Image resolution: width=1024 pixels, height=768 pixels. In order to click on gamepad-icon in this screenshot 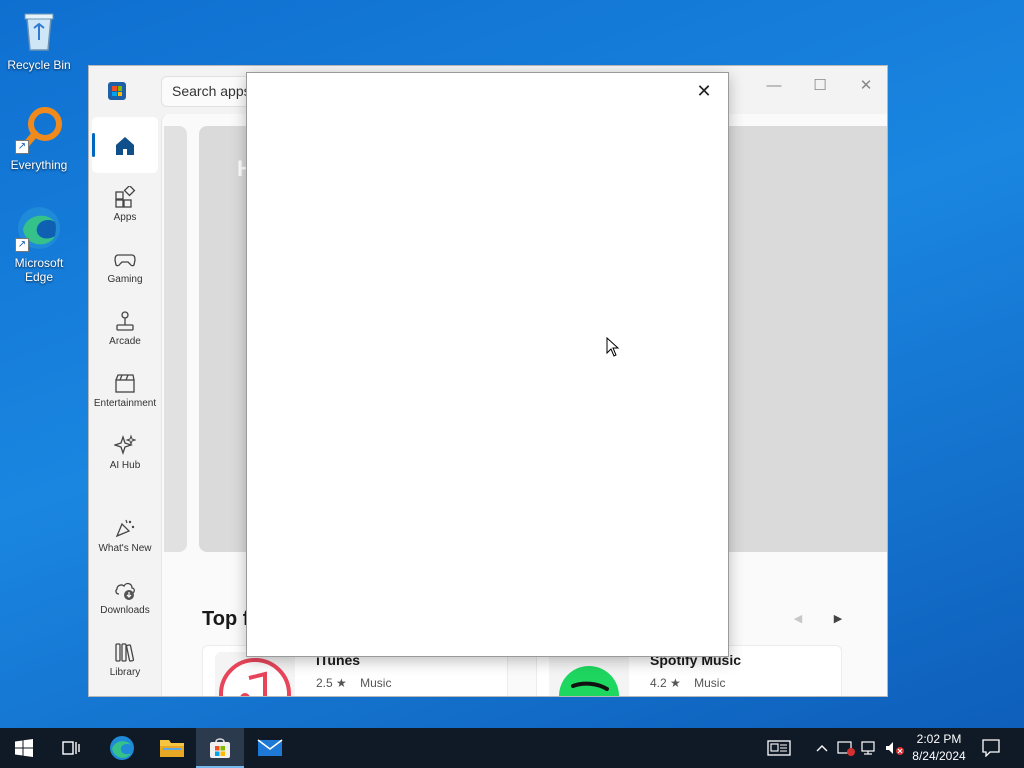, I will do `click(125, 260)`.